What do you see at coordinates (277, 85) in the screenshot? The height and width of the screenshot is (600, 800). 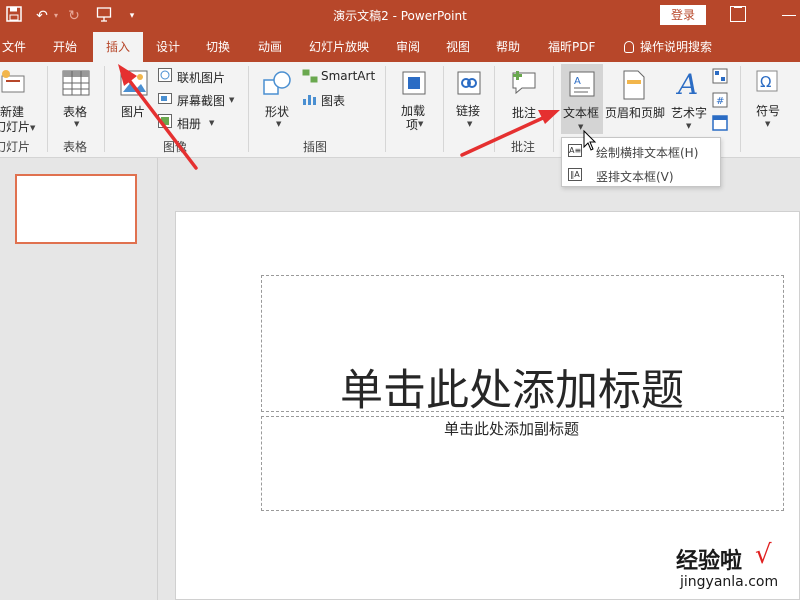 I see `shapes-icon` at bounding box center [277, 85].